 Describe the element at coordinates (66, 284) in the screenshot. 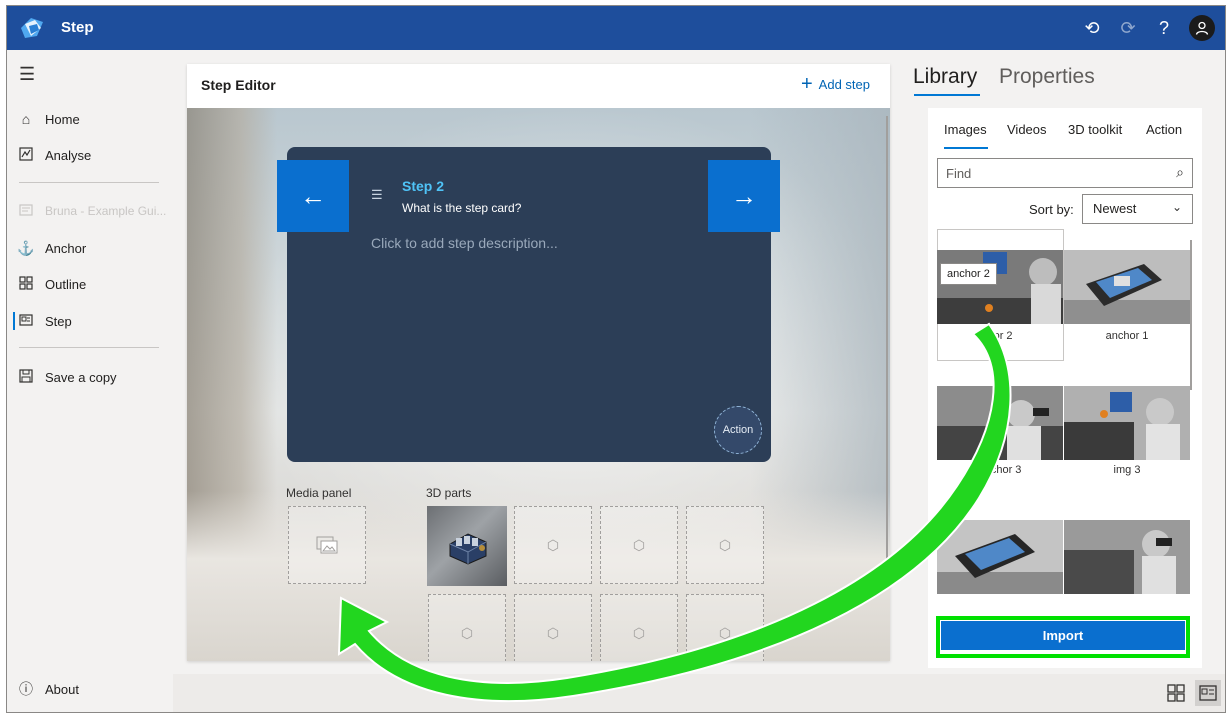

I see `nav-item-label: Outline` at that location.